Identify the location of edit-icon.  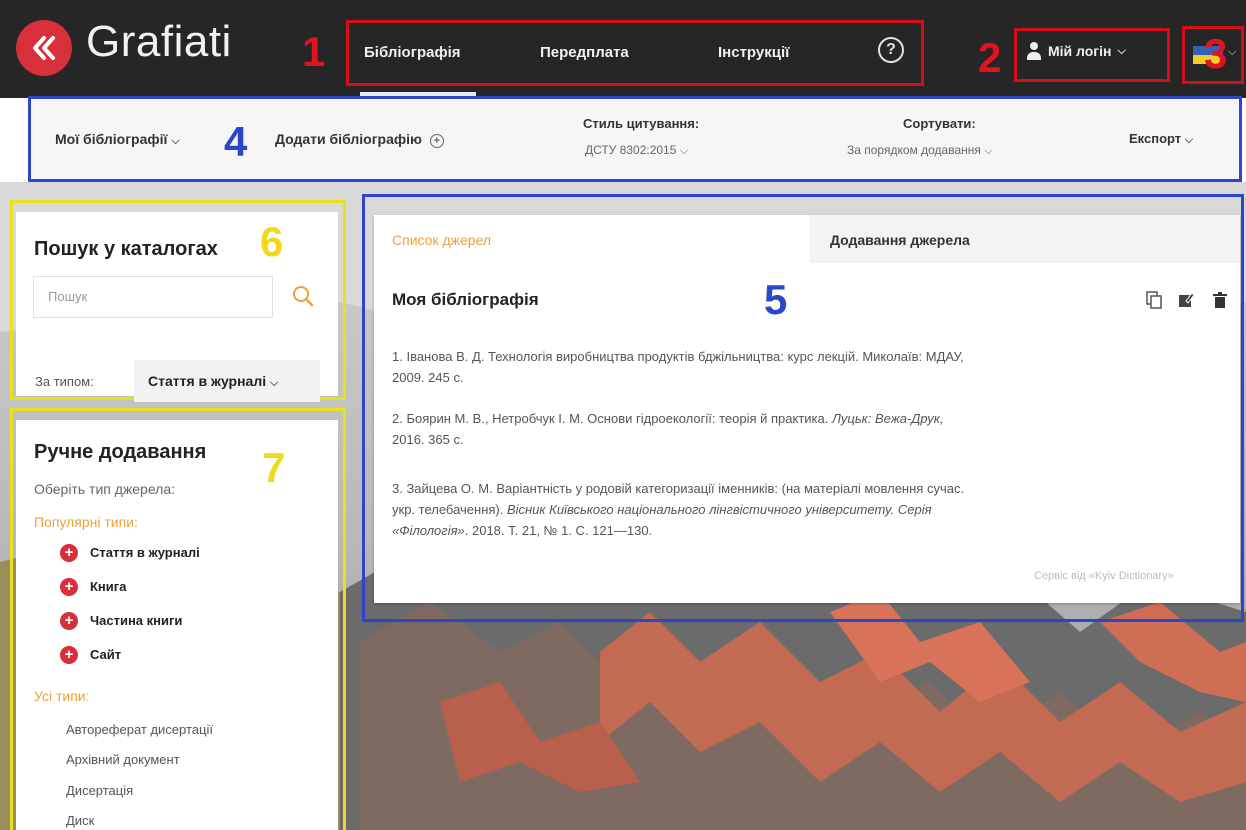
(1186, 300).